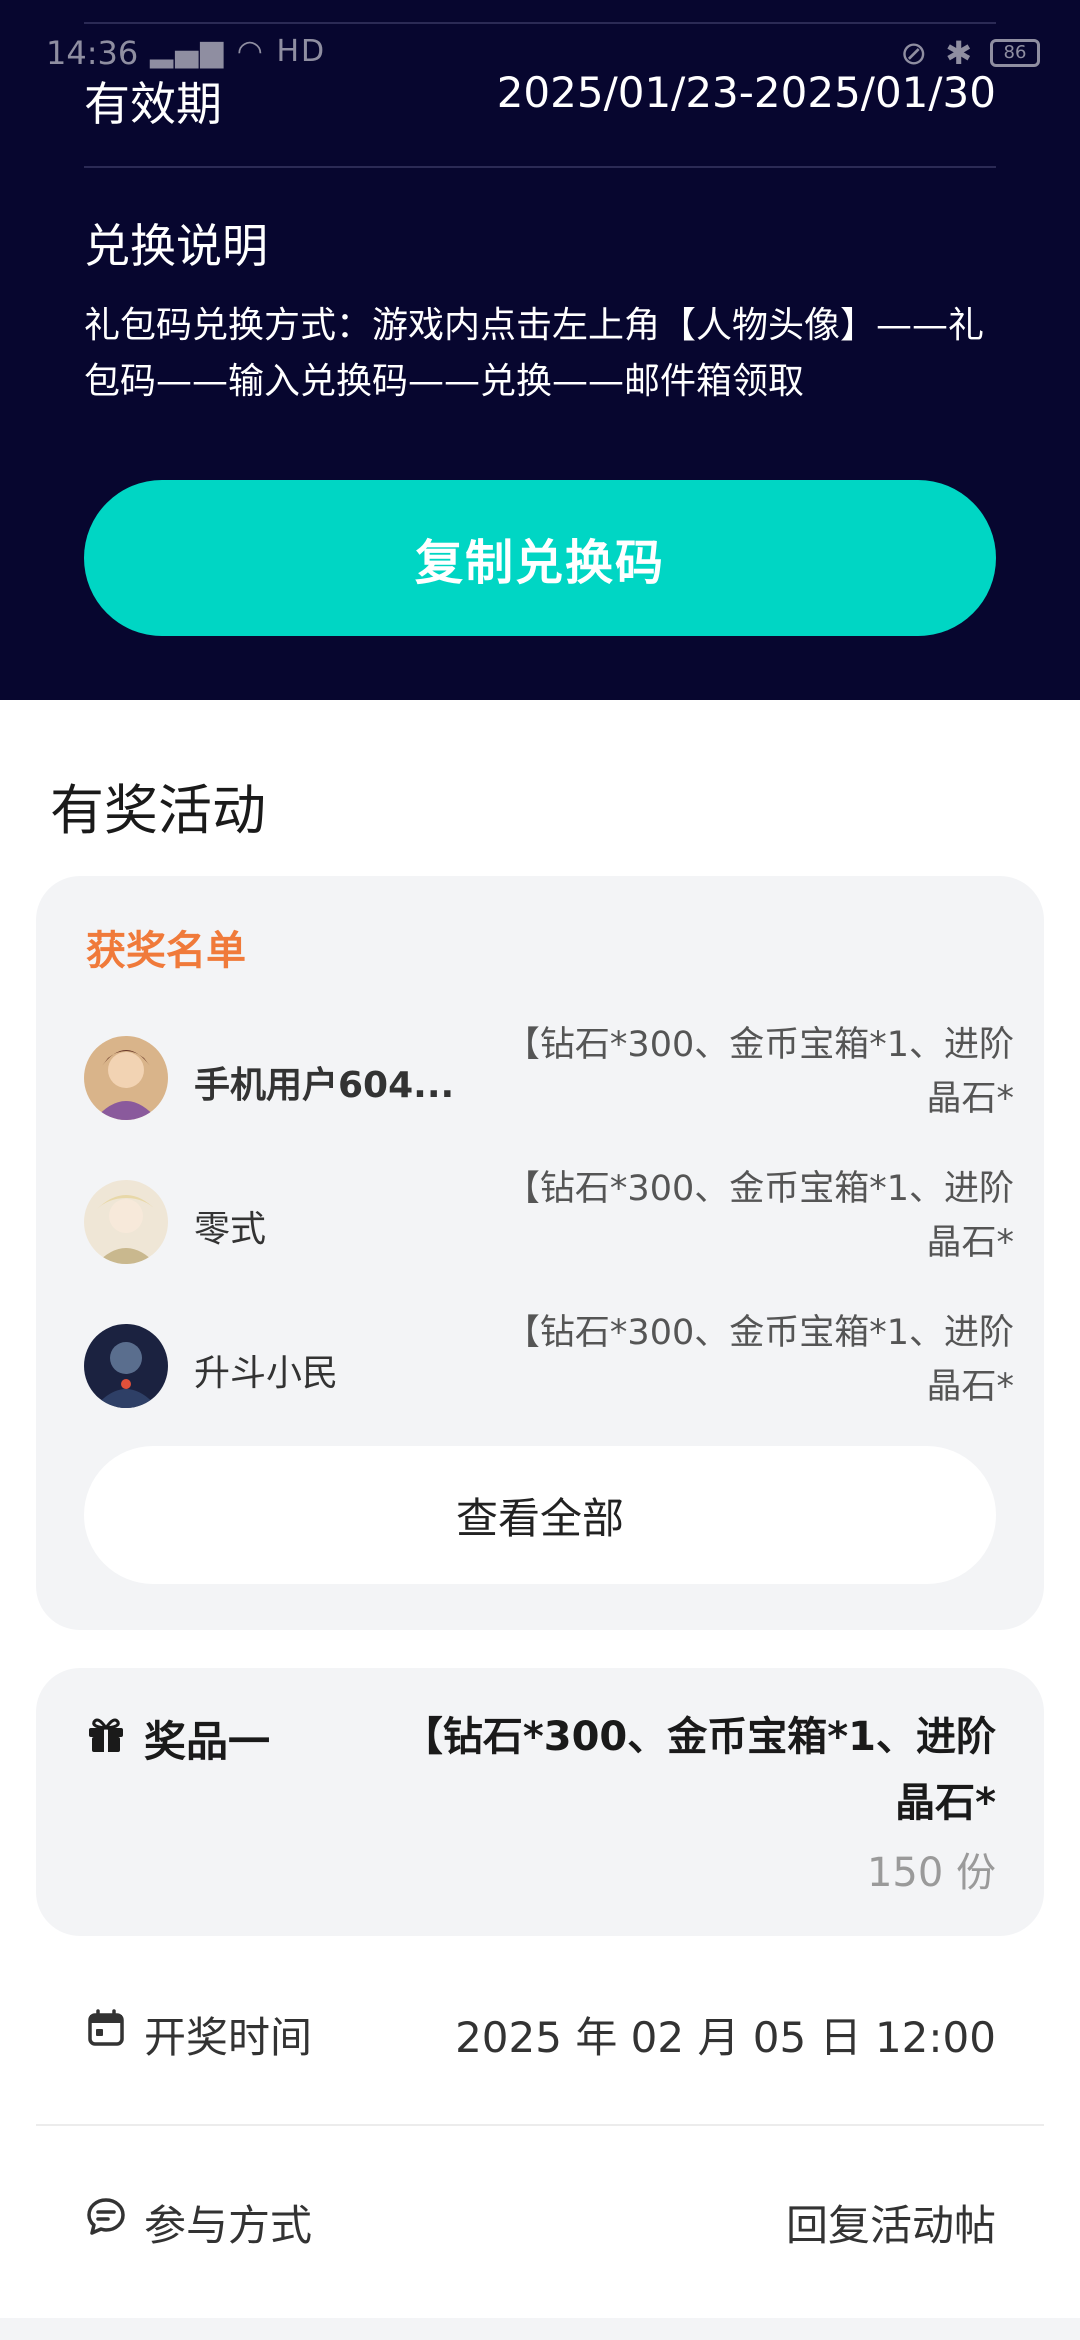 Image resolution: width=1080 pixels, height=2340 pixels. I want to click on copy-code-button: 复制兑换码, so click(540, 558).